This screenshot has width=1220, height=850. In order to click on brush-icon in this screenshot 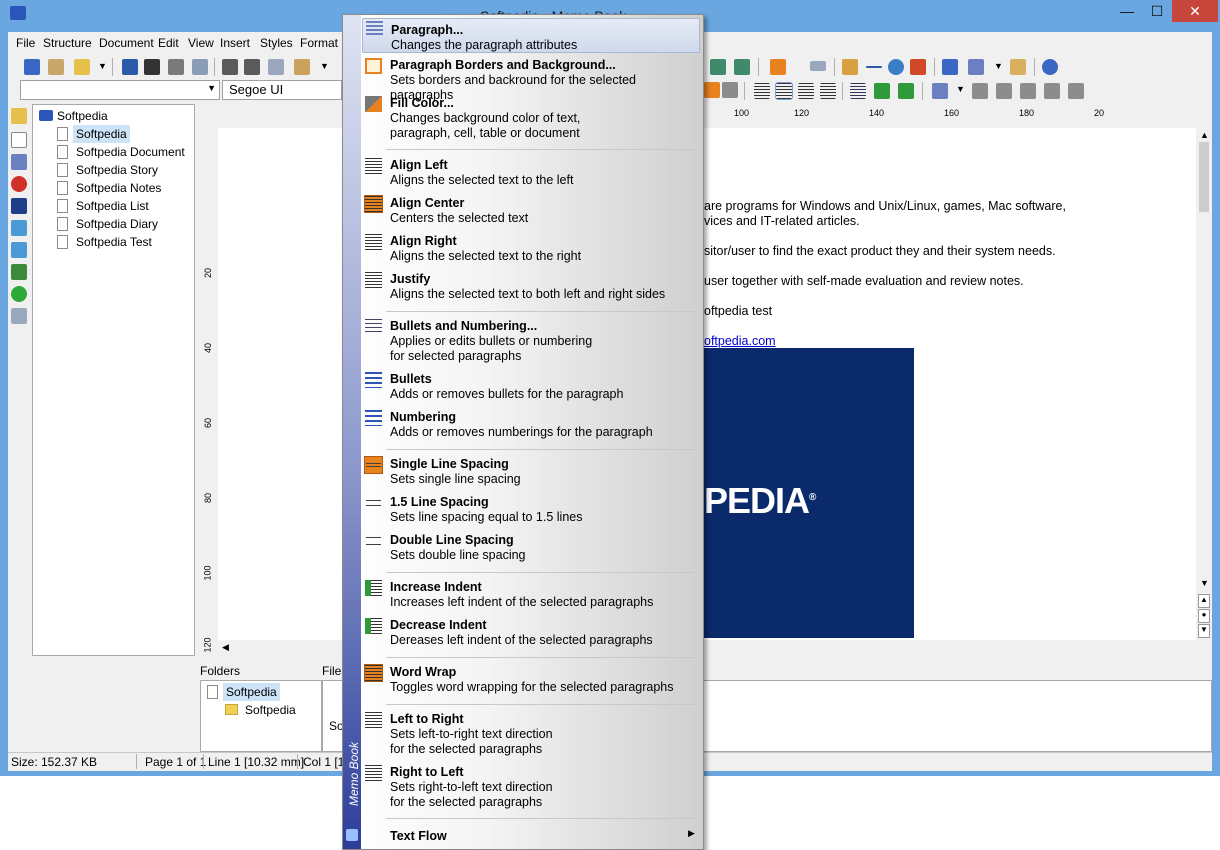, I will do `click(730, 90)`.